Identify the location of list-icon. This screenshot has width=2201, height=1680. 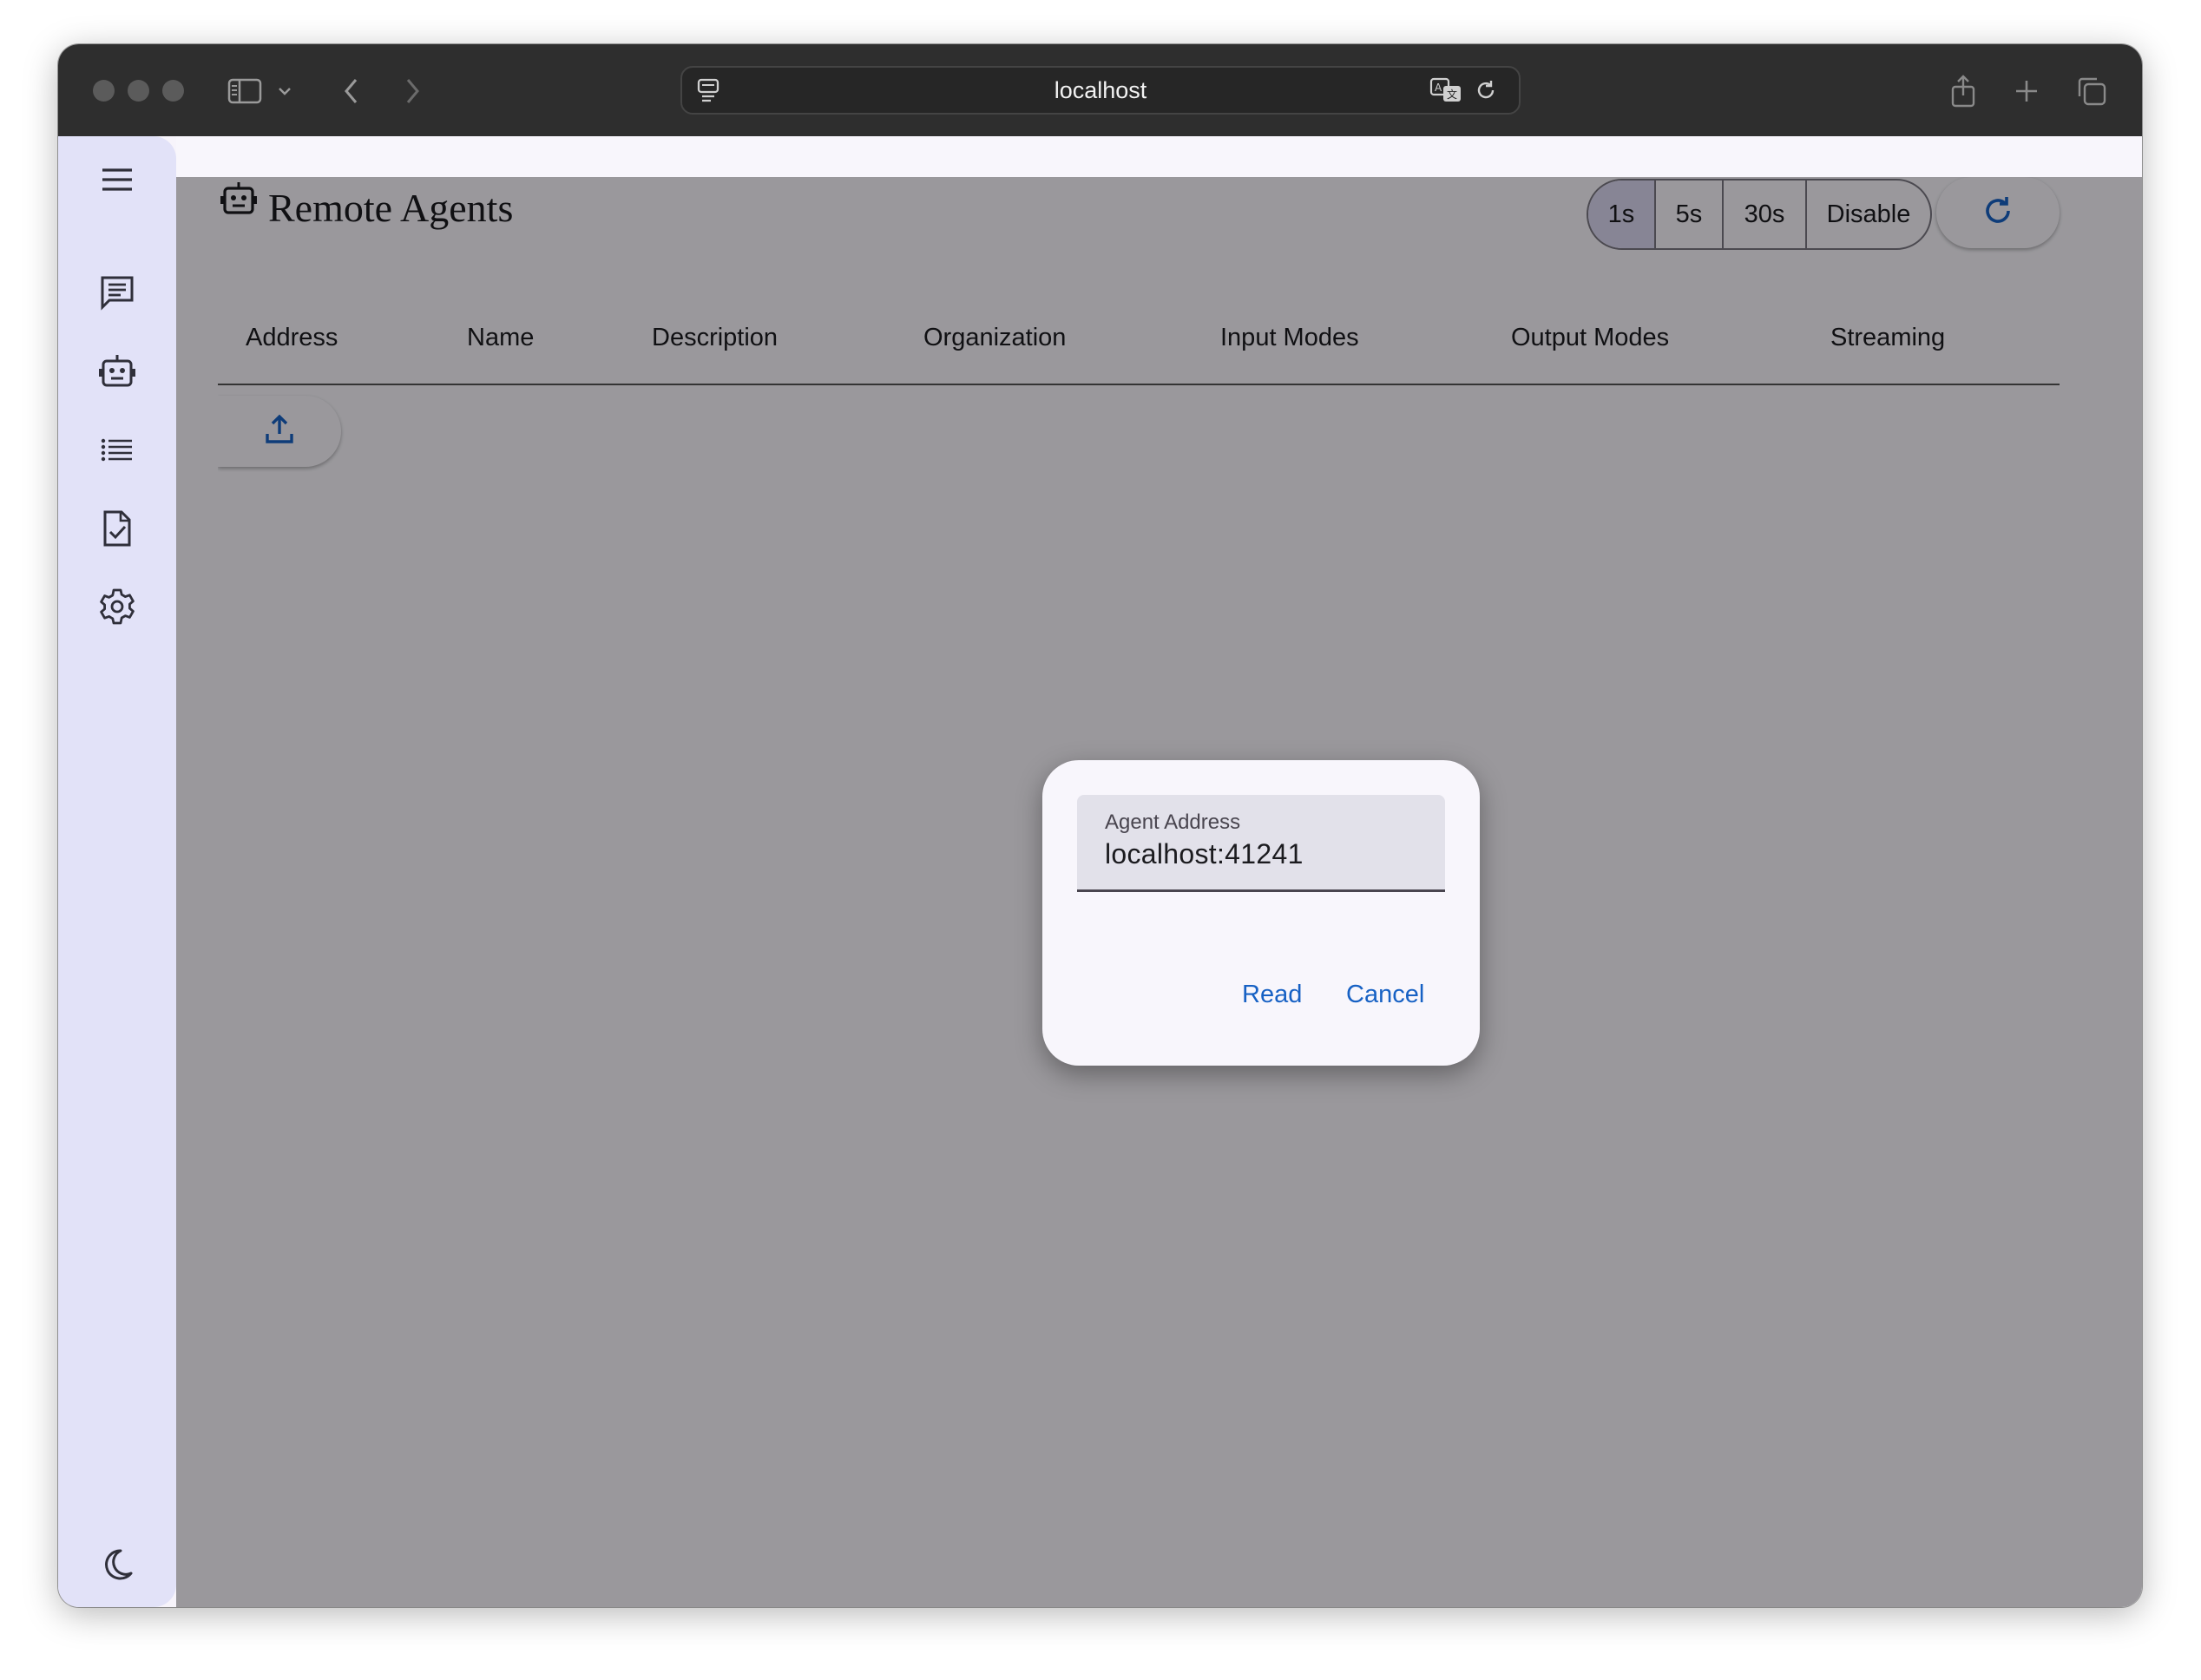
(117, 452).